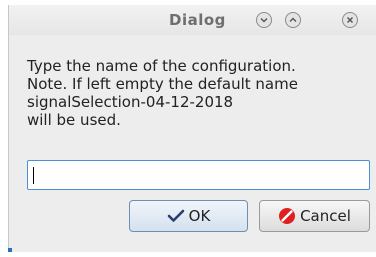 The width and height of the screenshot is (376, 257). What do you see at coordinates (198, 175) in the screenshot?
I see `configuration-name-input` at bounding box center [198, 175].